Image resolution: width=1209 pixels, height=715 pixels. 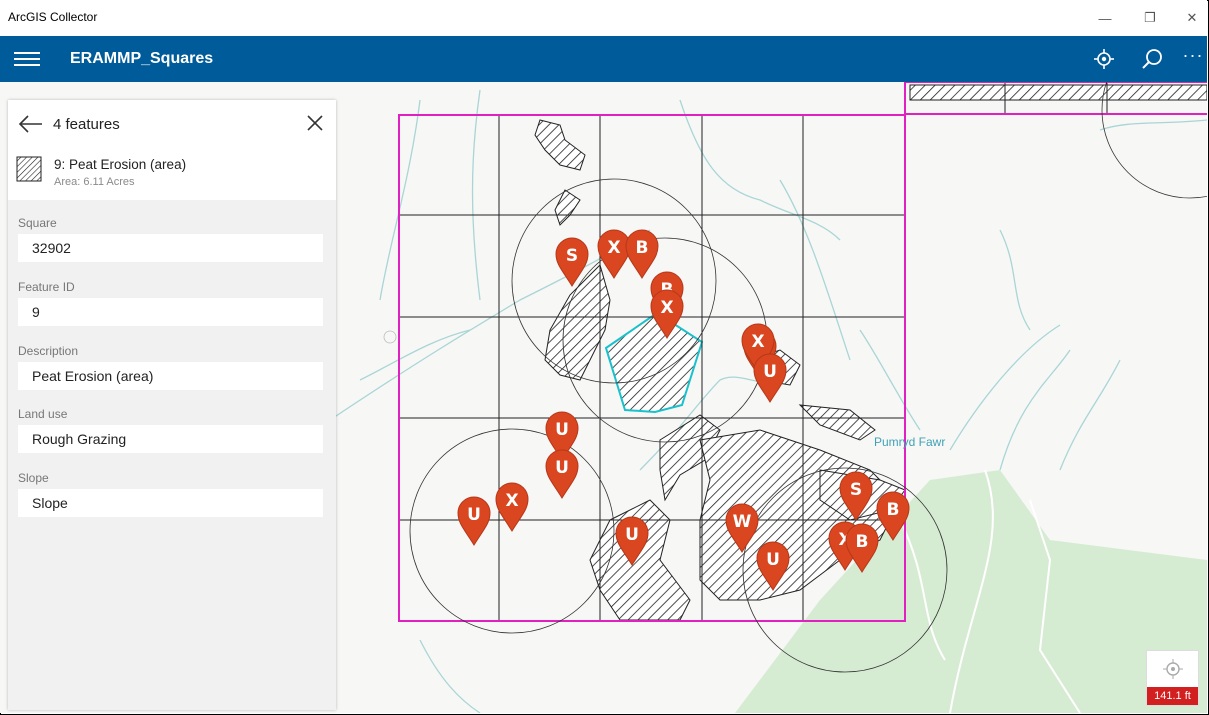 What do you see at coordinates (1152, 59) in the screenshot?
I see `search-icon` at bounding box center [1152, 59].